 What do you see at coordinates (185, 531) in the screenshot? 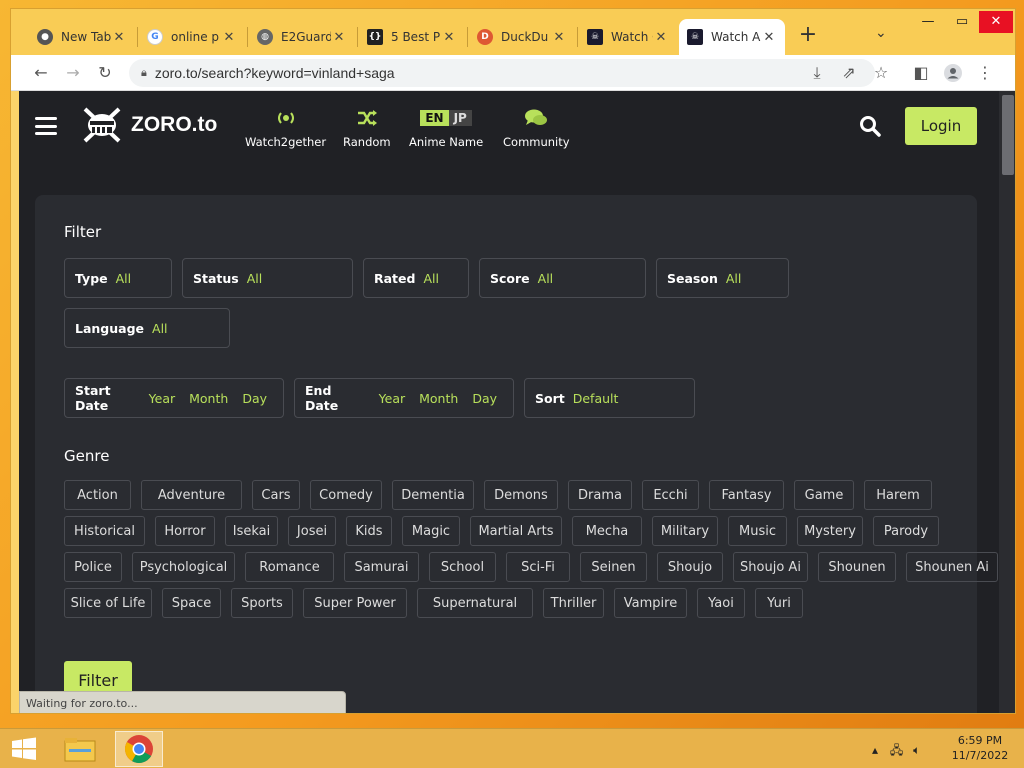
I see `genre-chip: Horror` at bounding box center [185, 531].